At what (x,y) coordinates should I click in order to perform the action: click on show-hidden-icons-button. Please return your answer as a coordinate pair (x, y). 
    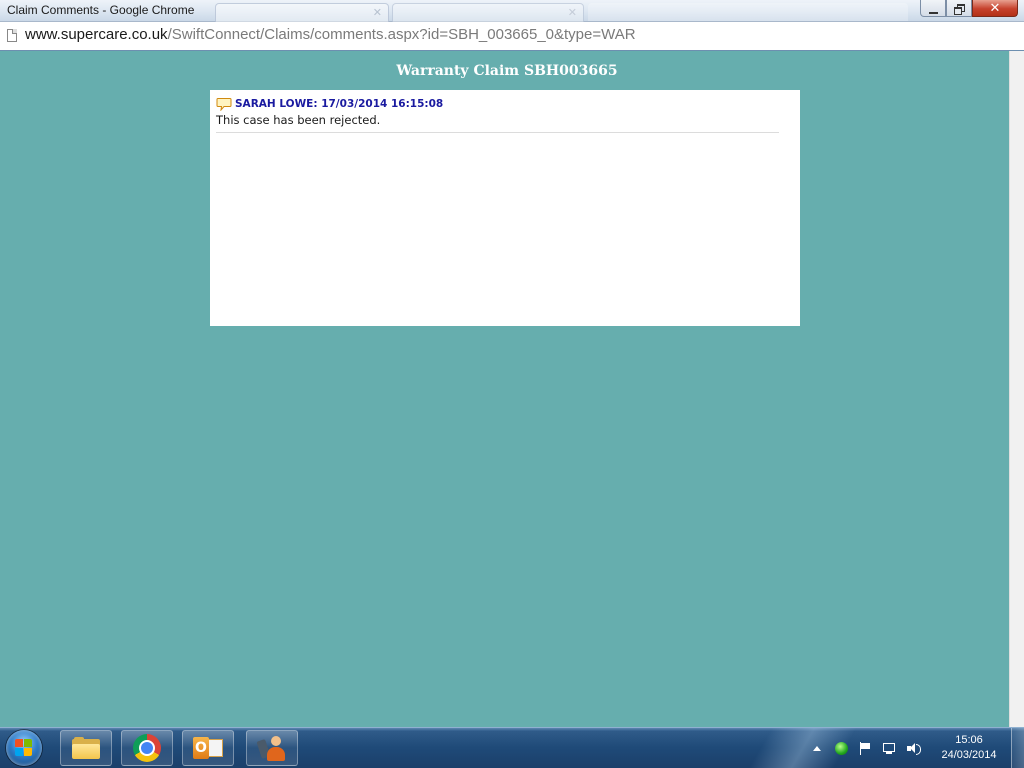
    Looking at the image, I should click on (817, 748).